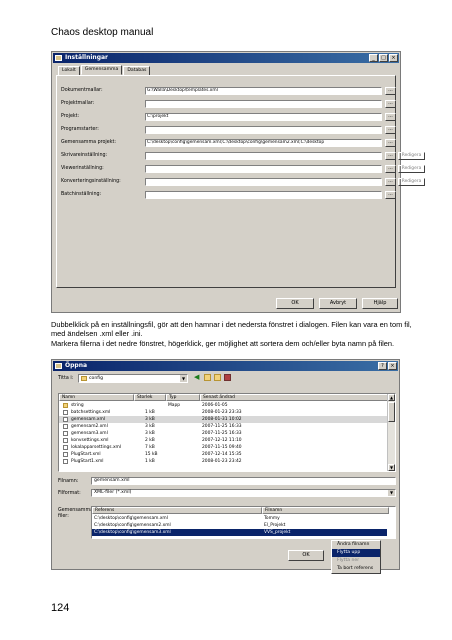  I want to click on filetype-dropdown: XML-filer (*.xml) ▼, so click(243, 493).